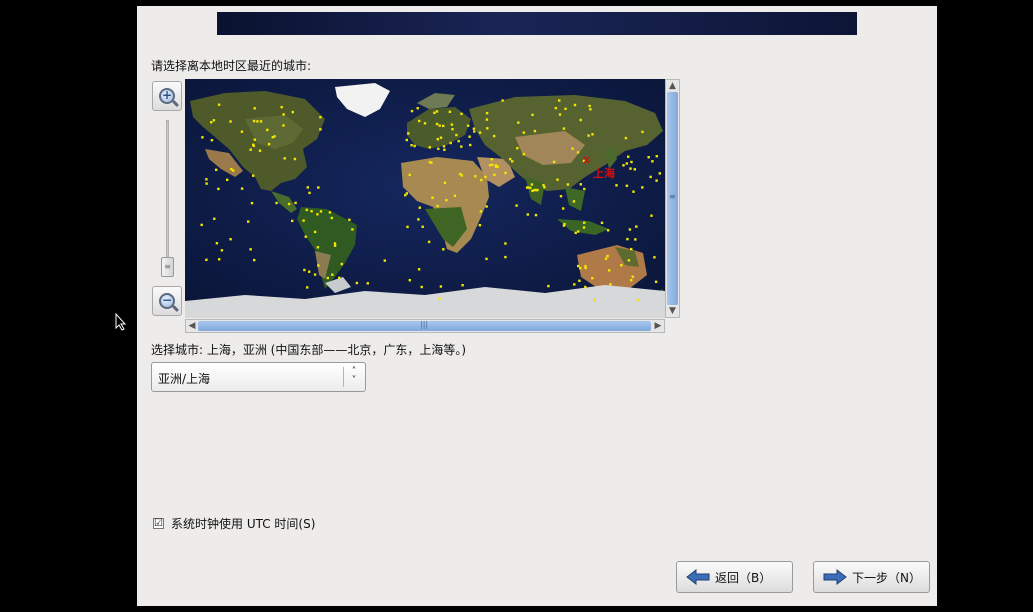 Image resolution: width=1033 pixels, height=612 pixels. What do you see at coordinates (192, 326) in the screenshot?
I see `scroll-left-icon: ◀` at bounding box center [192, 326].